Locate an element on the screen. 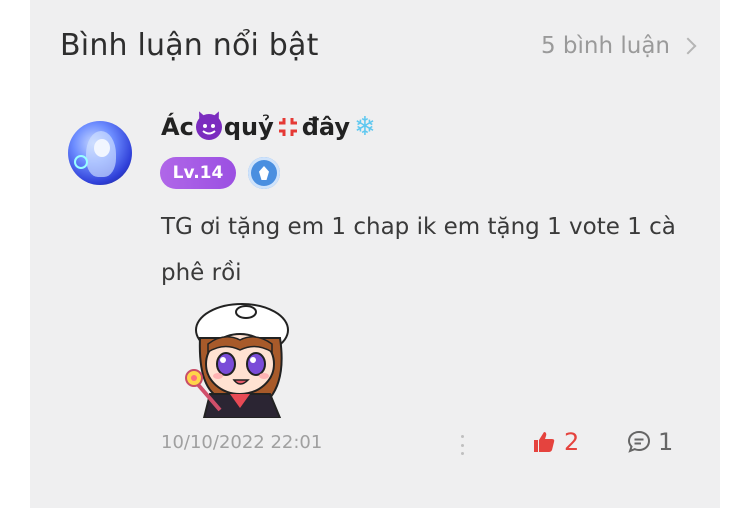  more-options-icon is located at coordinates (463, 445).